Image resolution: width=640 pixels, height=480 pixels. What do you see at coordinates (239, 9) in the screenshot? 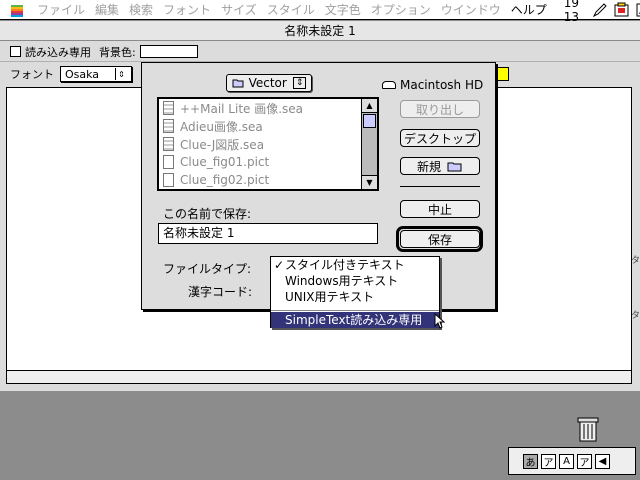
I see `menu-size: サイズ` at bounding box center [239, 9].